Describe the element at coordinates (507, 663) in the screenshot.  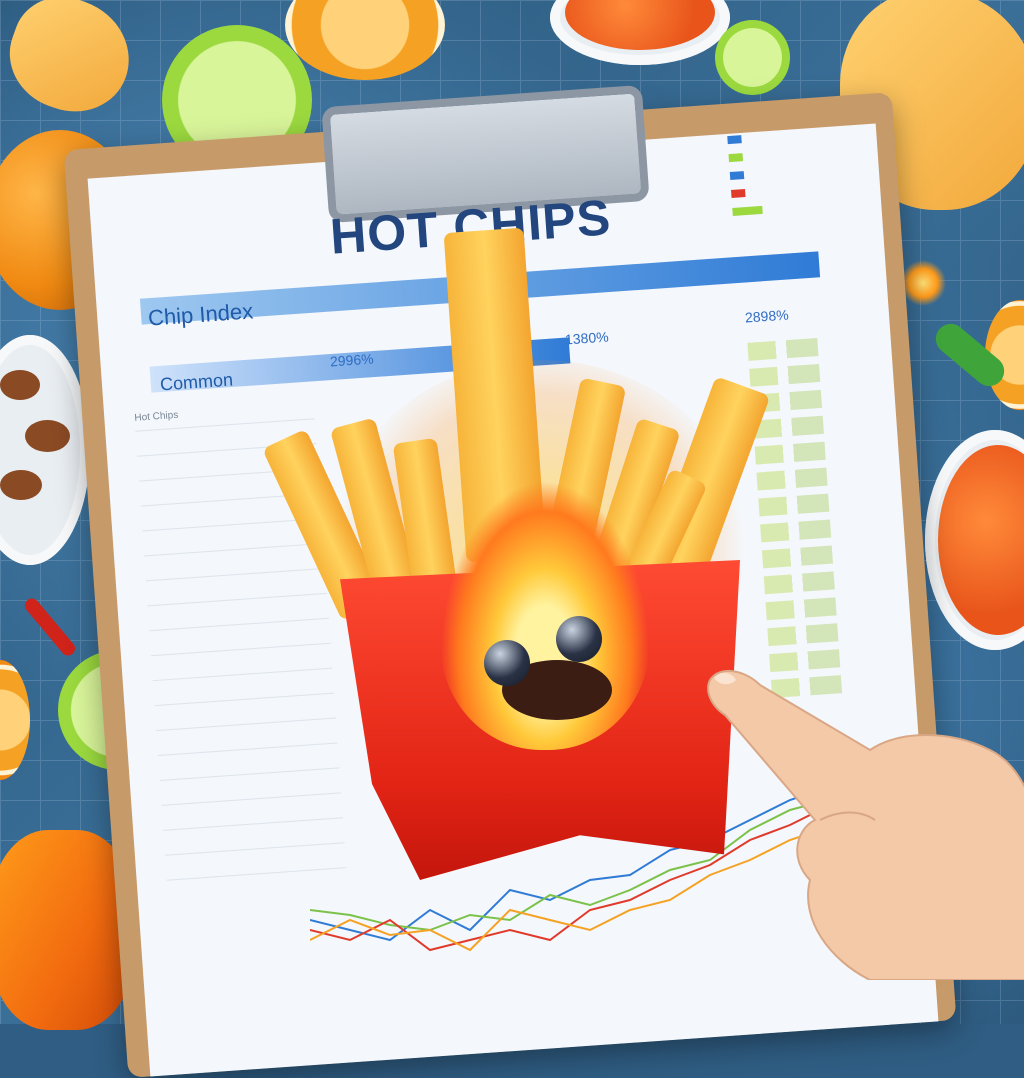
I see `mascot-eye-left` at that location.